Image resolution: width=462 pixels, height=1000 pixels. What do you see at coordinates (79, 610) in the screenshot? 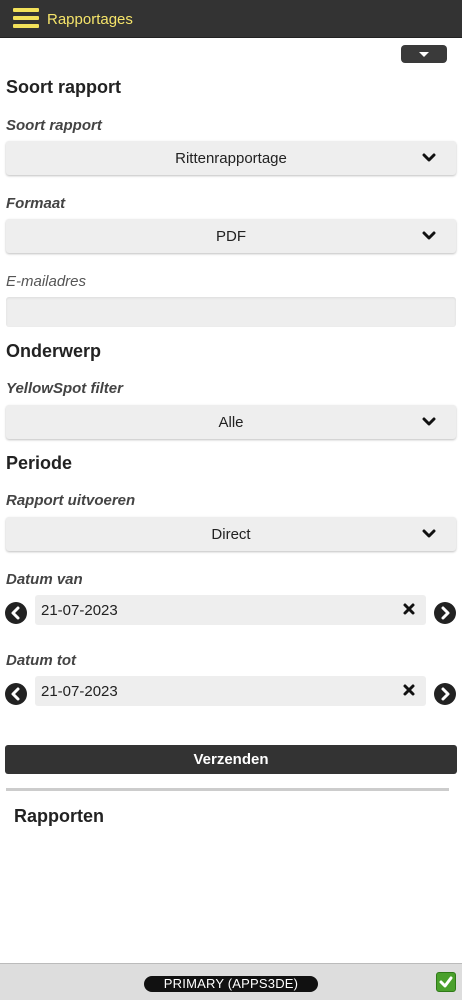
I see `date-from-value: 21-07-2023` at bounding box center [79, 610].